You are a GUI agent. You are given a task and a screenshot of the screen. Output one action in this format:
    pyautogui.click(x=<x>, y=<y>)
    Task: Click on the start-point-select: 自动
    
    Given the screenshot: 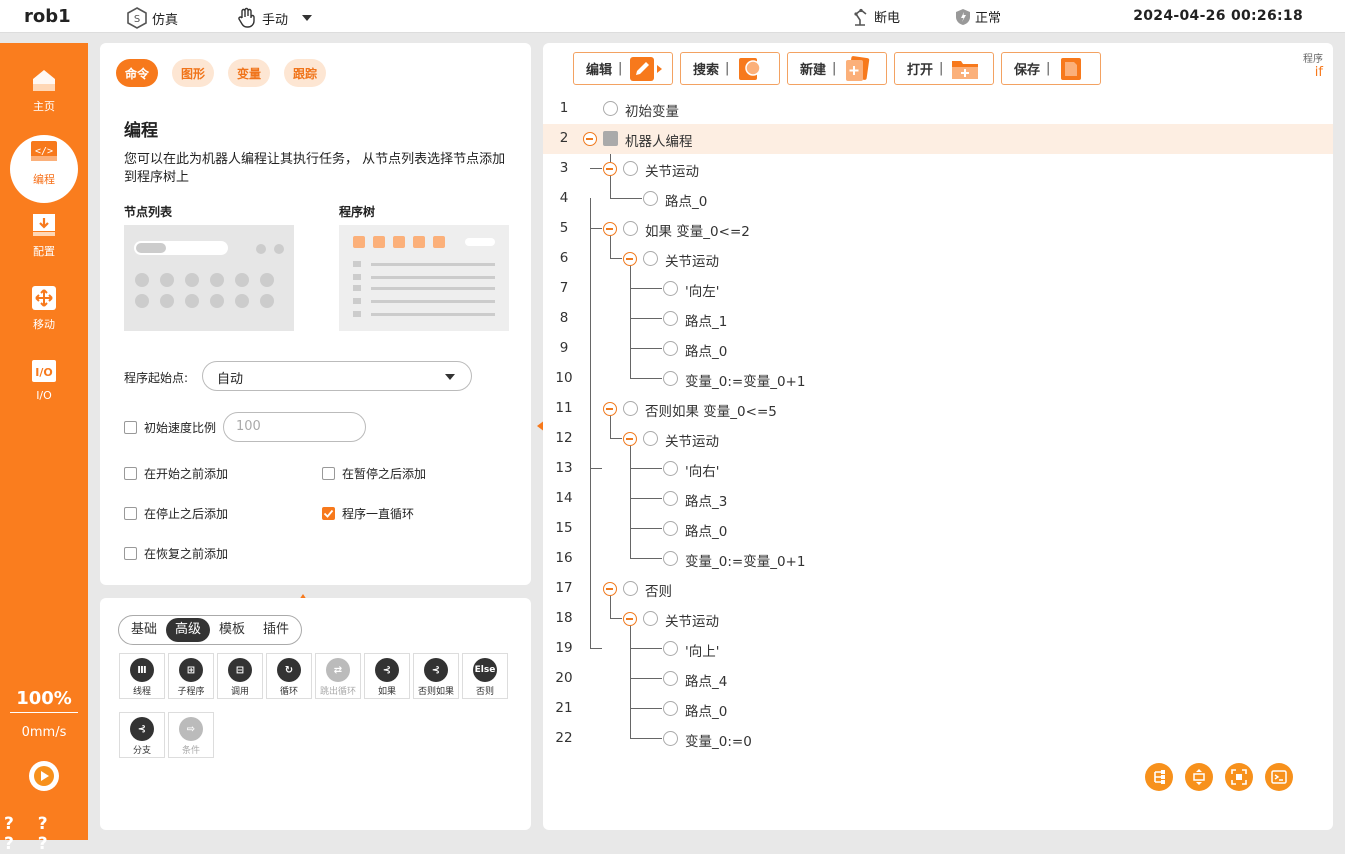 What is the action you would take?
    pyautogui.click(x=337, y=376)
    